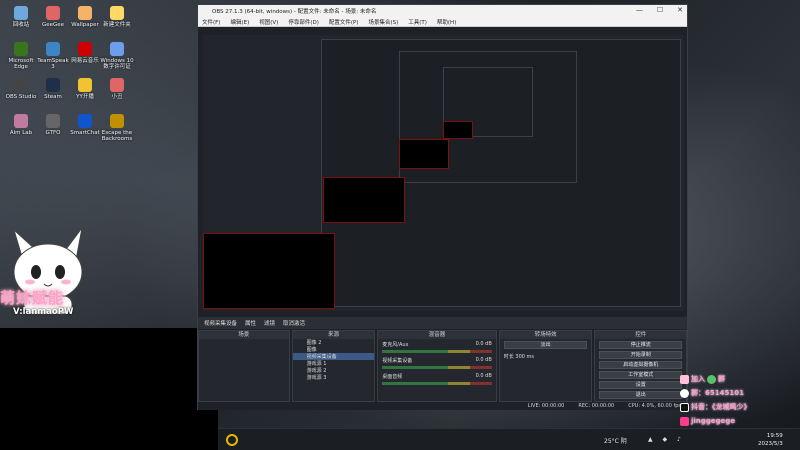 Image resolution: width=800 pixels, height=450 pixels. What do you see at coordinates (546, 356) in the screenshot?
I see `transition-duration: 时长 300 ms` at bounding box center [546, 356].